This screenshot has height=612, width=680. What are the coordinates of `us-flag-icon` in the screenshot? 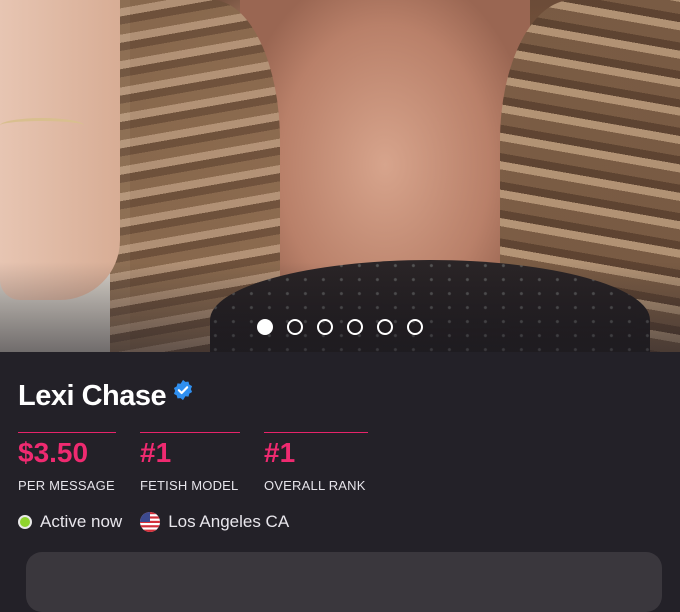 It's located at (150, 522).